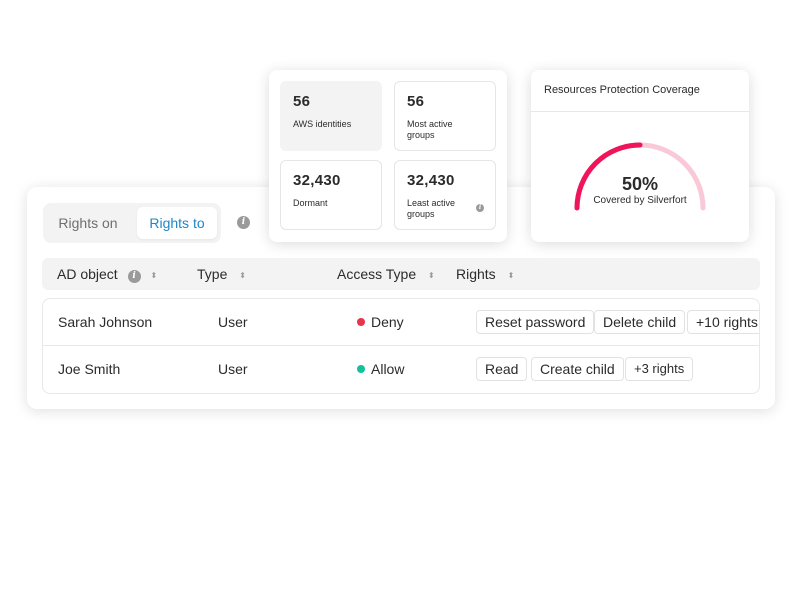  What do you see at coordinates (89, 369) in the screenshot?
I see `ad-object-name: Joe Smith` at bounding box center [89, 369].